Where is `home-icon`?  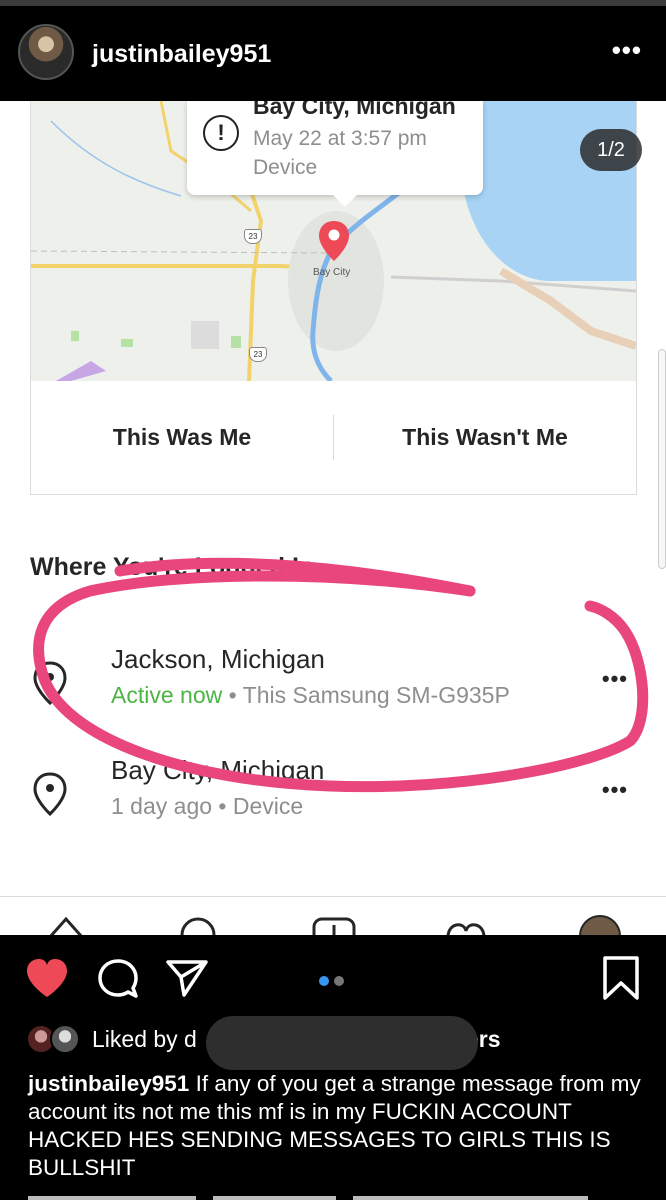 home-icon is located at coordinates (66, 924).